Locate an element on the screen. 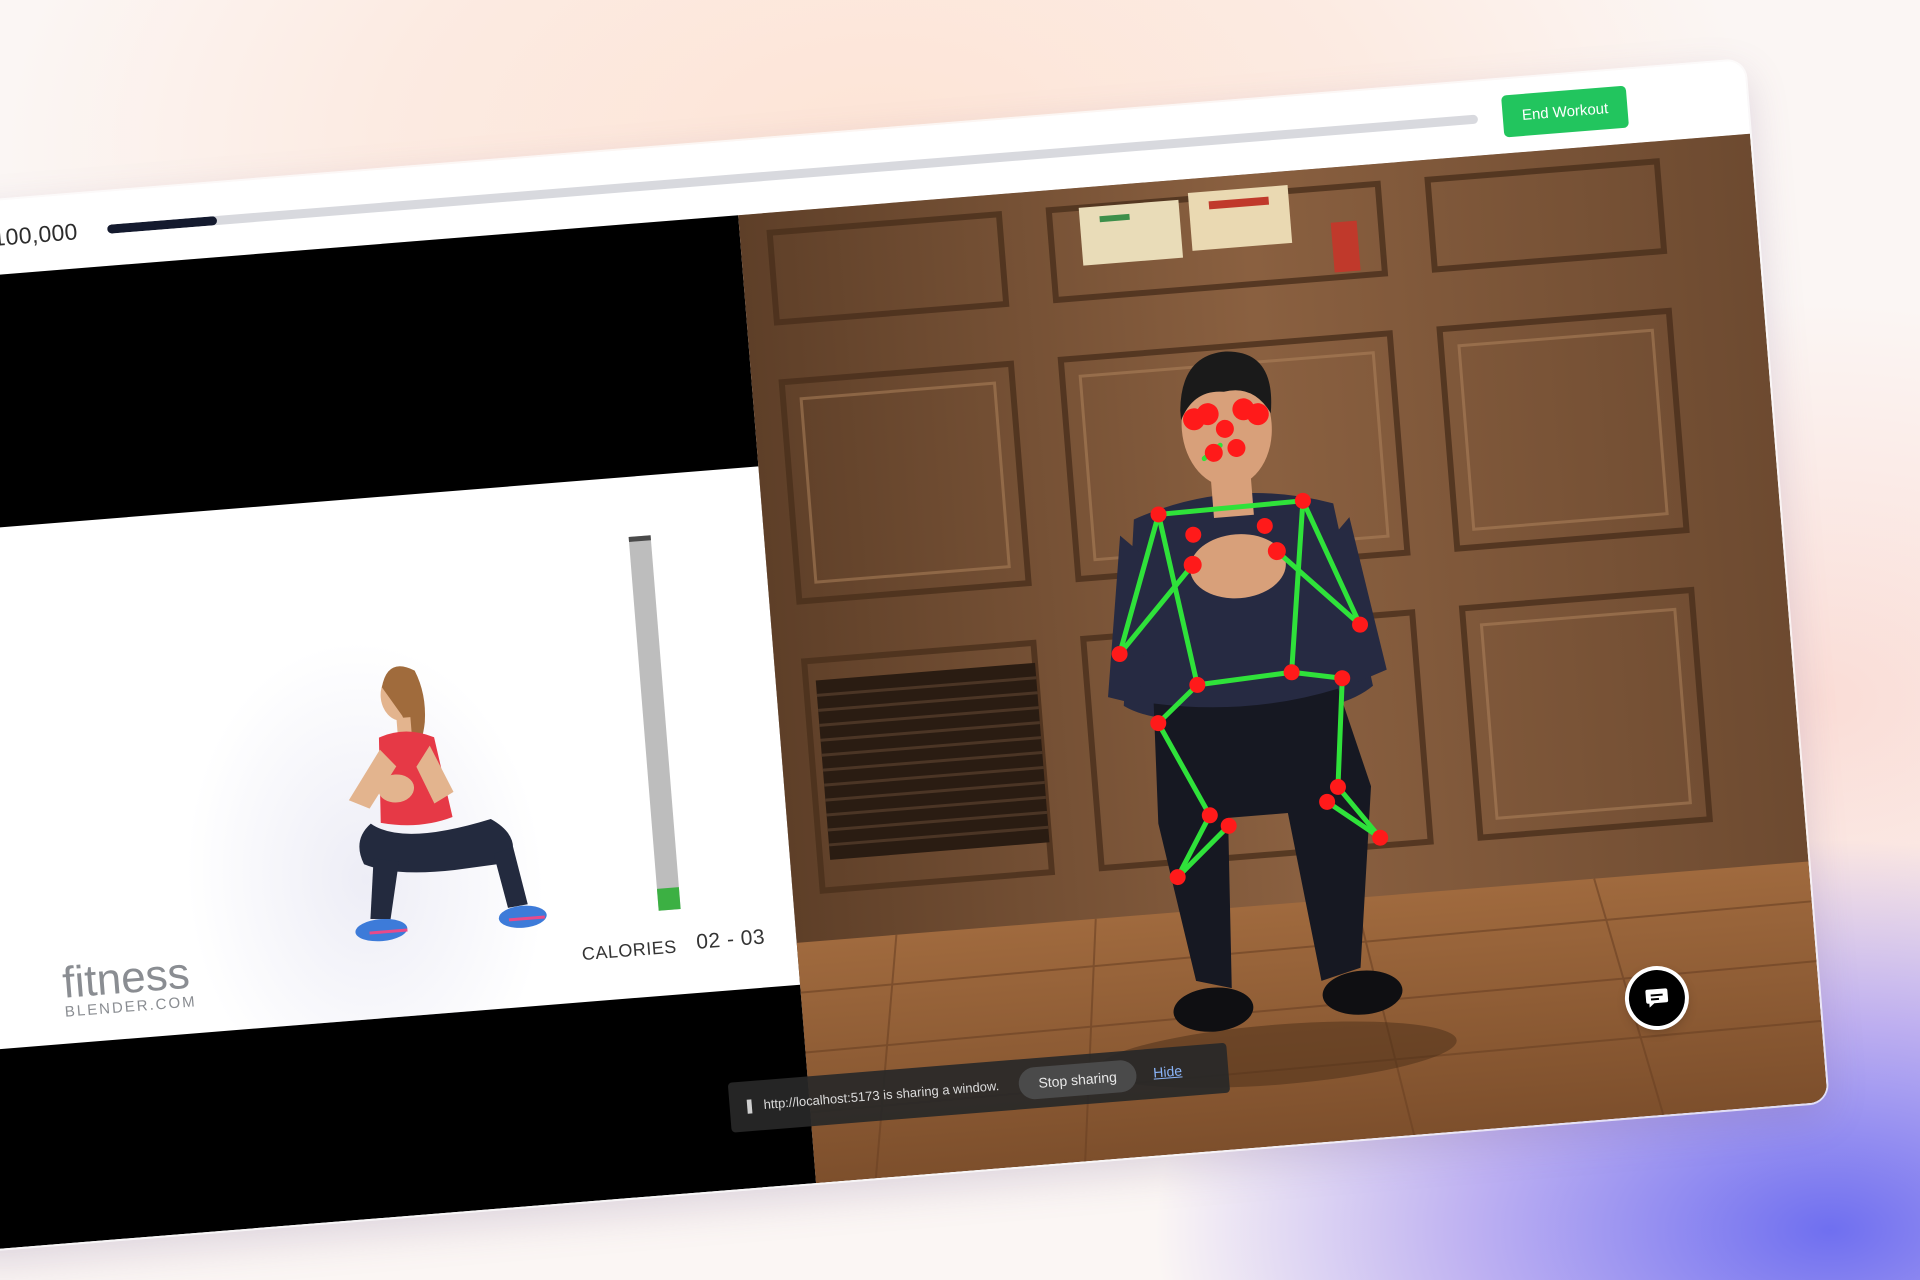 The width and height of the screenshot is (1920, 1280). workout-progress-fill is located at coordinates (162, 225).